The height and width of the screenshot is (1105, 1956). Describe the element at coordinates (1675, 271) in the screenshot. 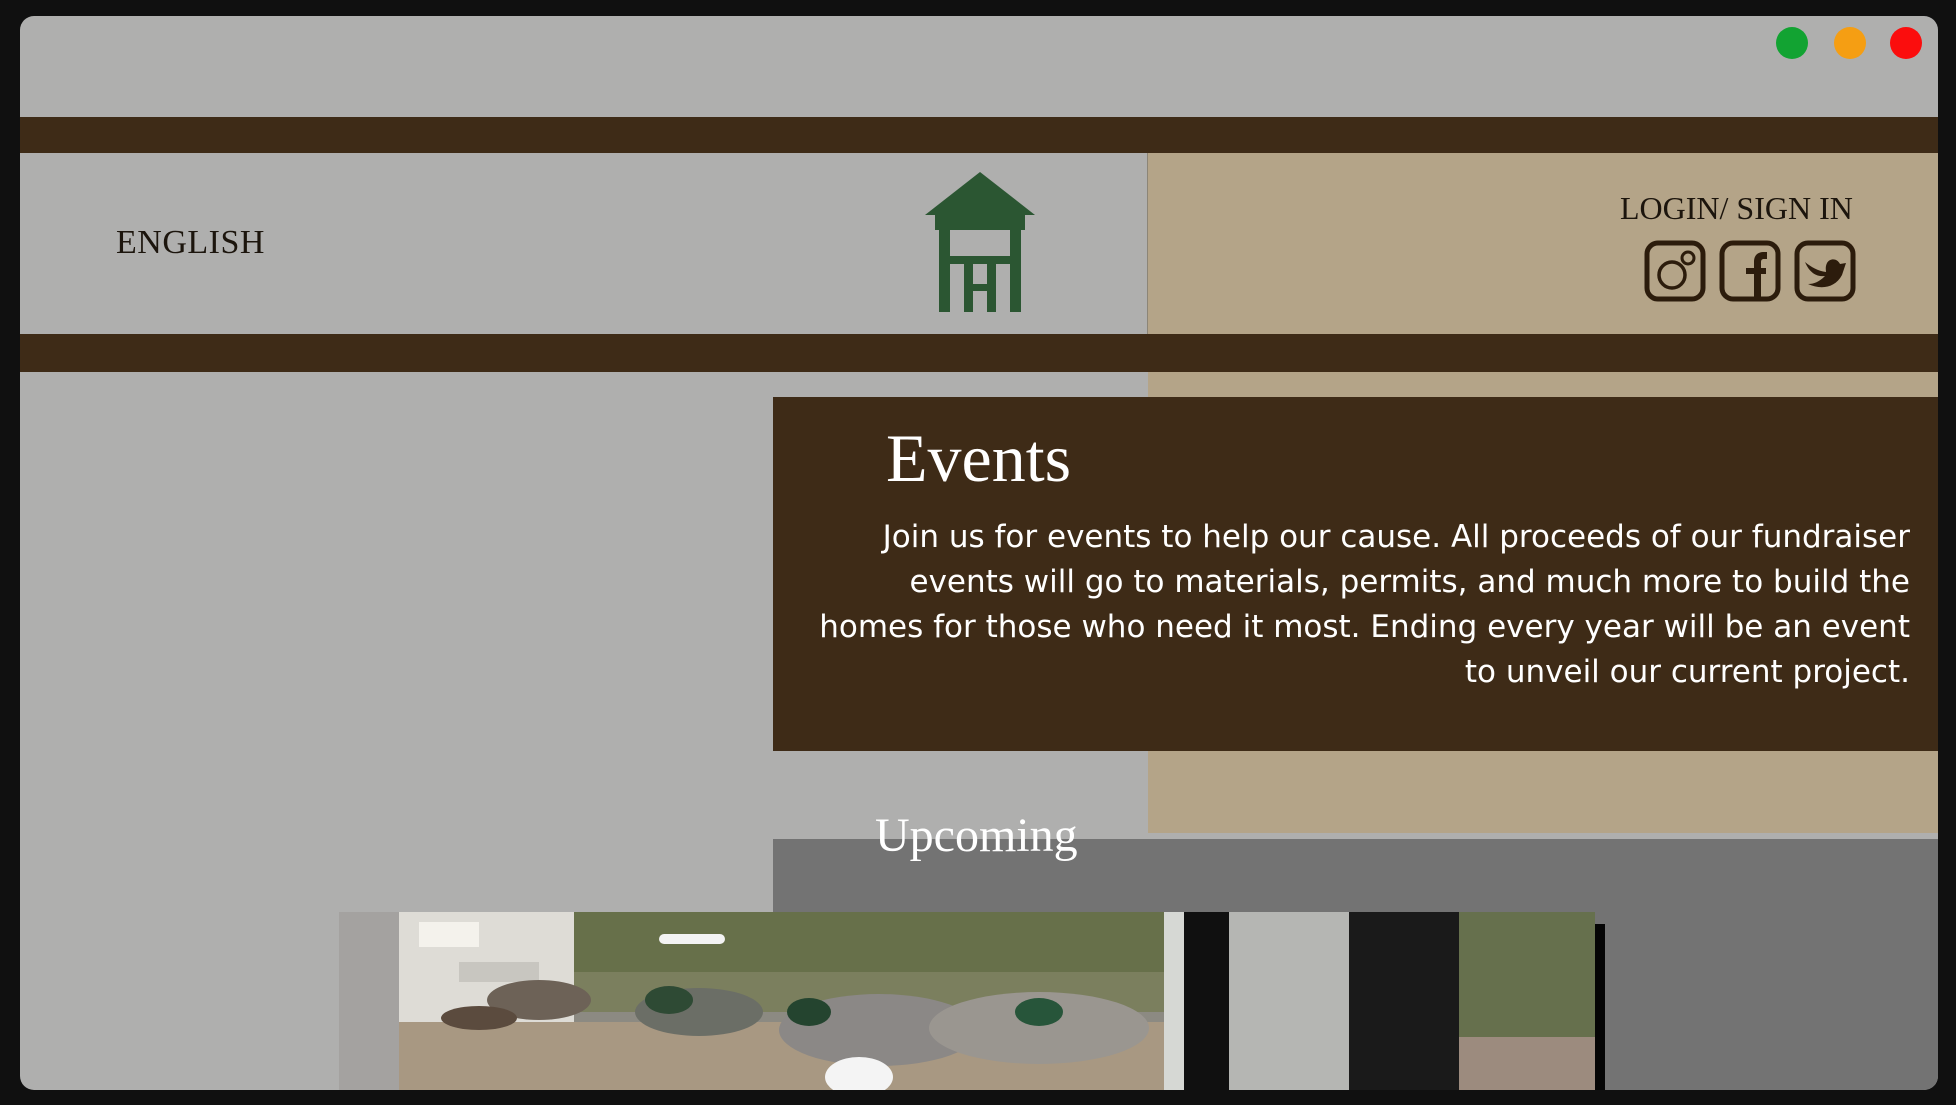

I see `instagram-icon` at that location.